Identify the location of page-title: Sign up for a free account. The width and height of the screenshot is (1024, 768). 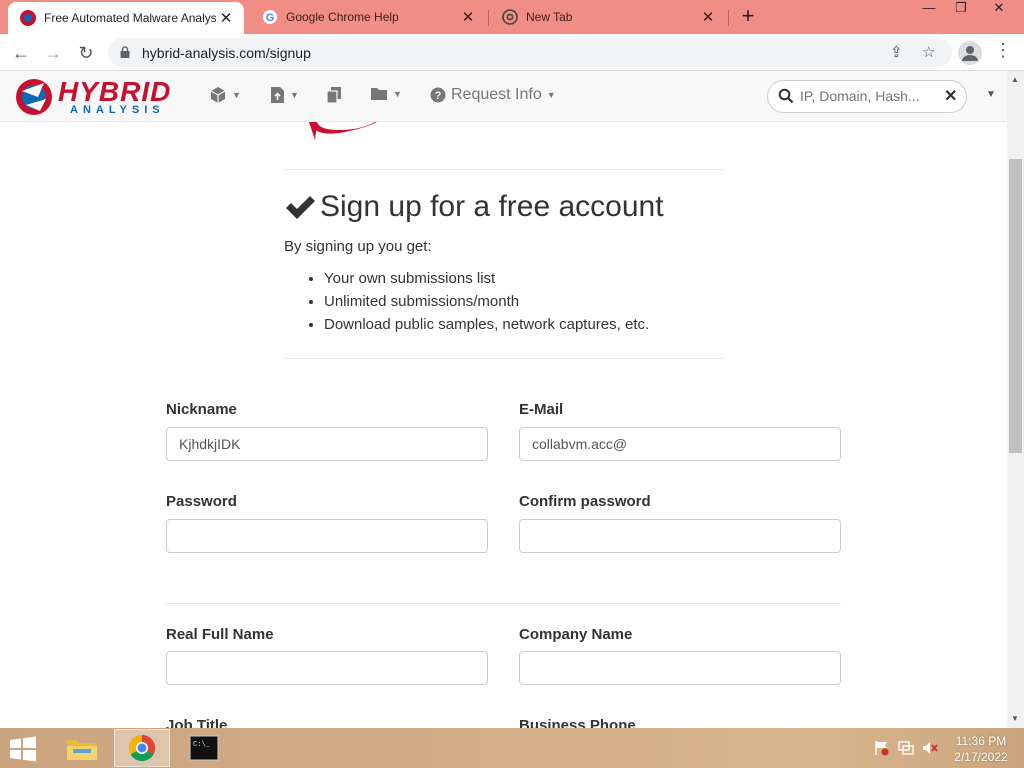
(474, 207).